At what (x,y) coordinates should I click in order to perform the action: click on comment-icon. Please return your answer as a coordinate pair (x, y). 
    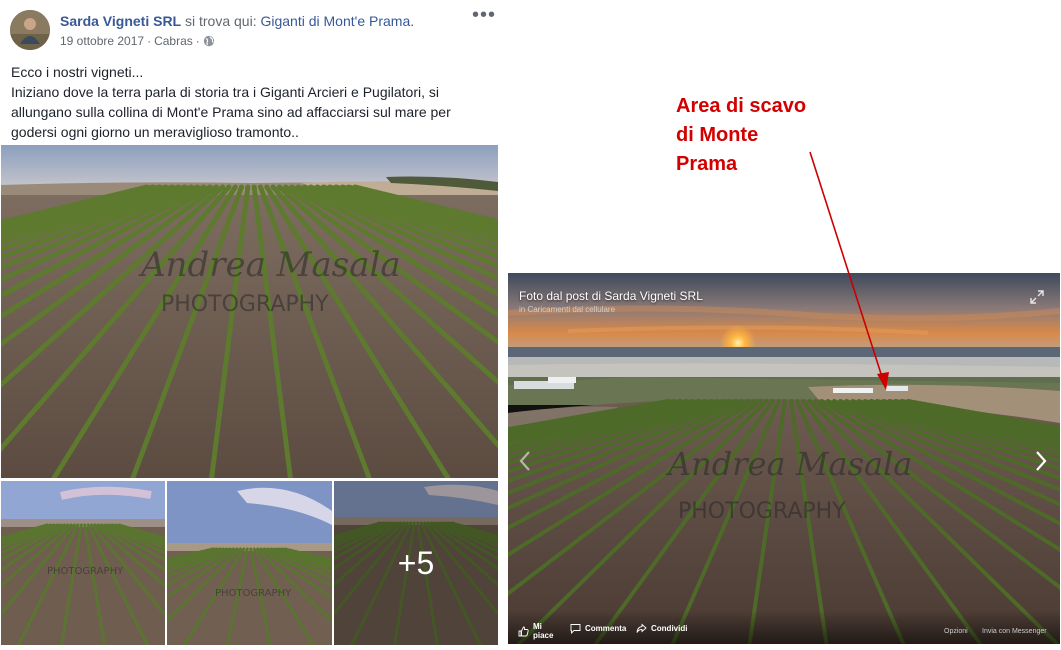
    Looking at the image, I should click on (575, 629).